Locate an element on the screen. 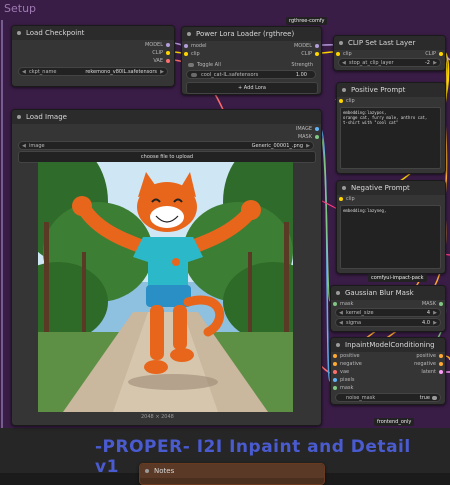 Image resolution: width=450 pixels, height=485 pixels. output-vae: VAE is located at coordinates (161, 61).